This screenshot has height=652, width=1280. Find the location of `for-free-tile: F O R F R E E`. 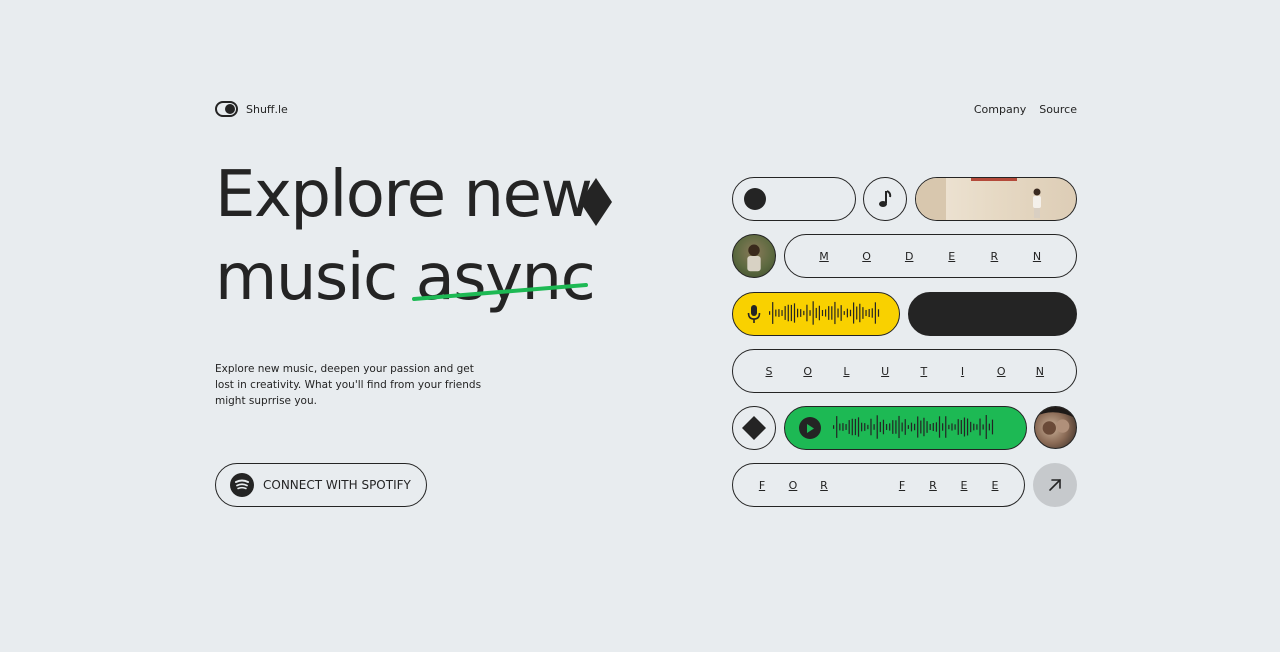

for-free-tile: F O R F R E E is located at coordinates (878, 485).